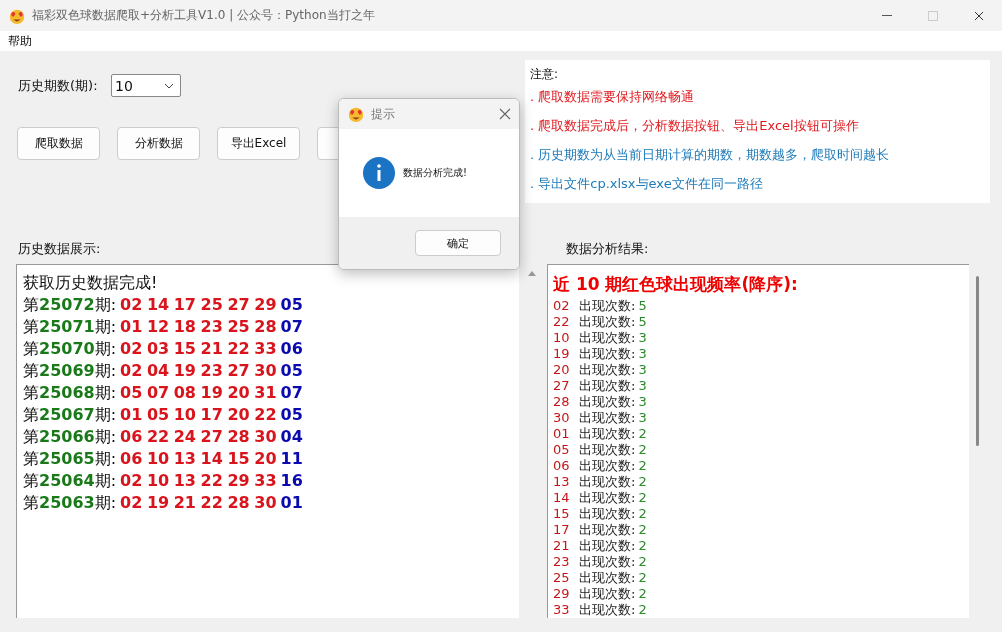 The image size is (1002, 632). What do you see at coordinates (198, 458) in the screenshot?
I see `main-numbers: 06 10 13 14 15 20` at bounding box center [198, 458].